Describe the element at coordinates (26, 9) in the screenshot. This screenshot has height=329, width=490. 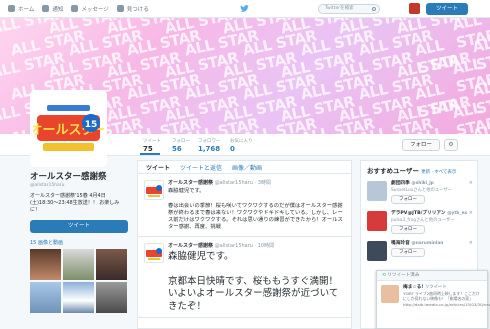
I see `nav-home-label: ホーム` at that location.